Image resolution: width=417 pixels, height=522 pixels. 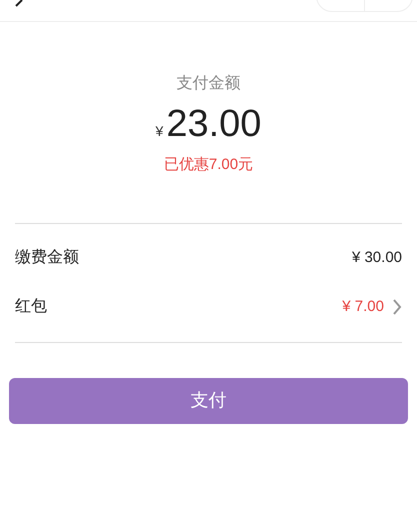 I want to click on row-label: 缴费金额, so click(x=47, y=258).